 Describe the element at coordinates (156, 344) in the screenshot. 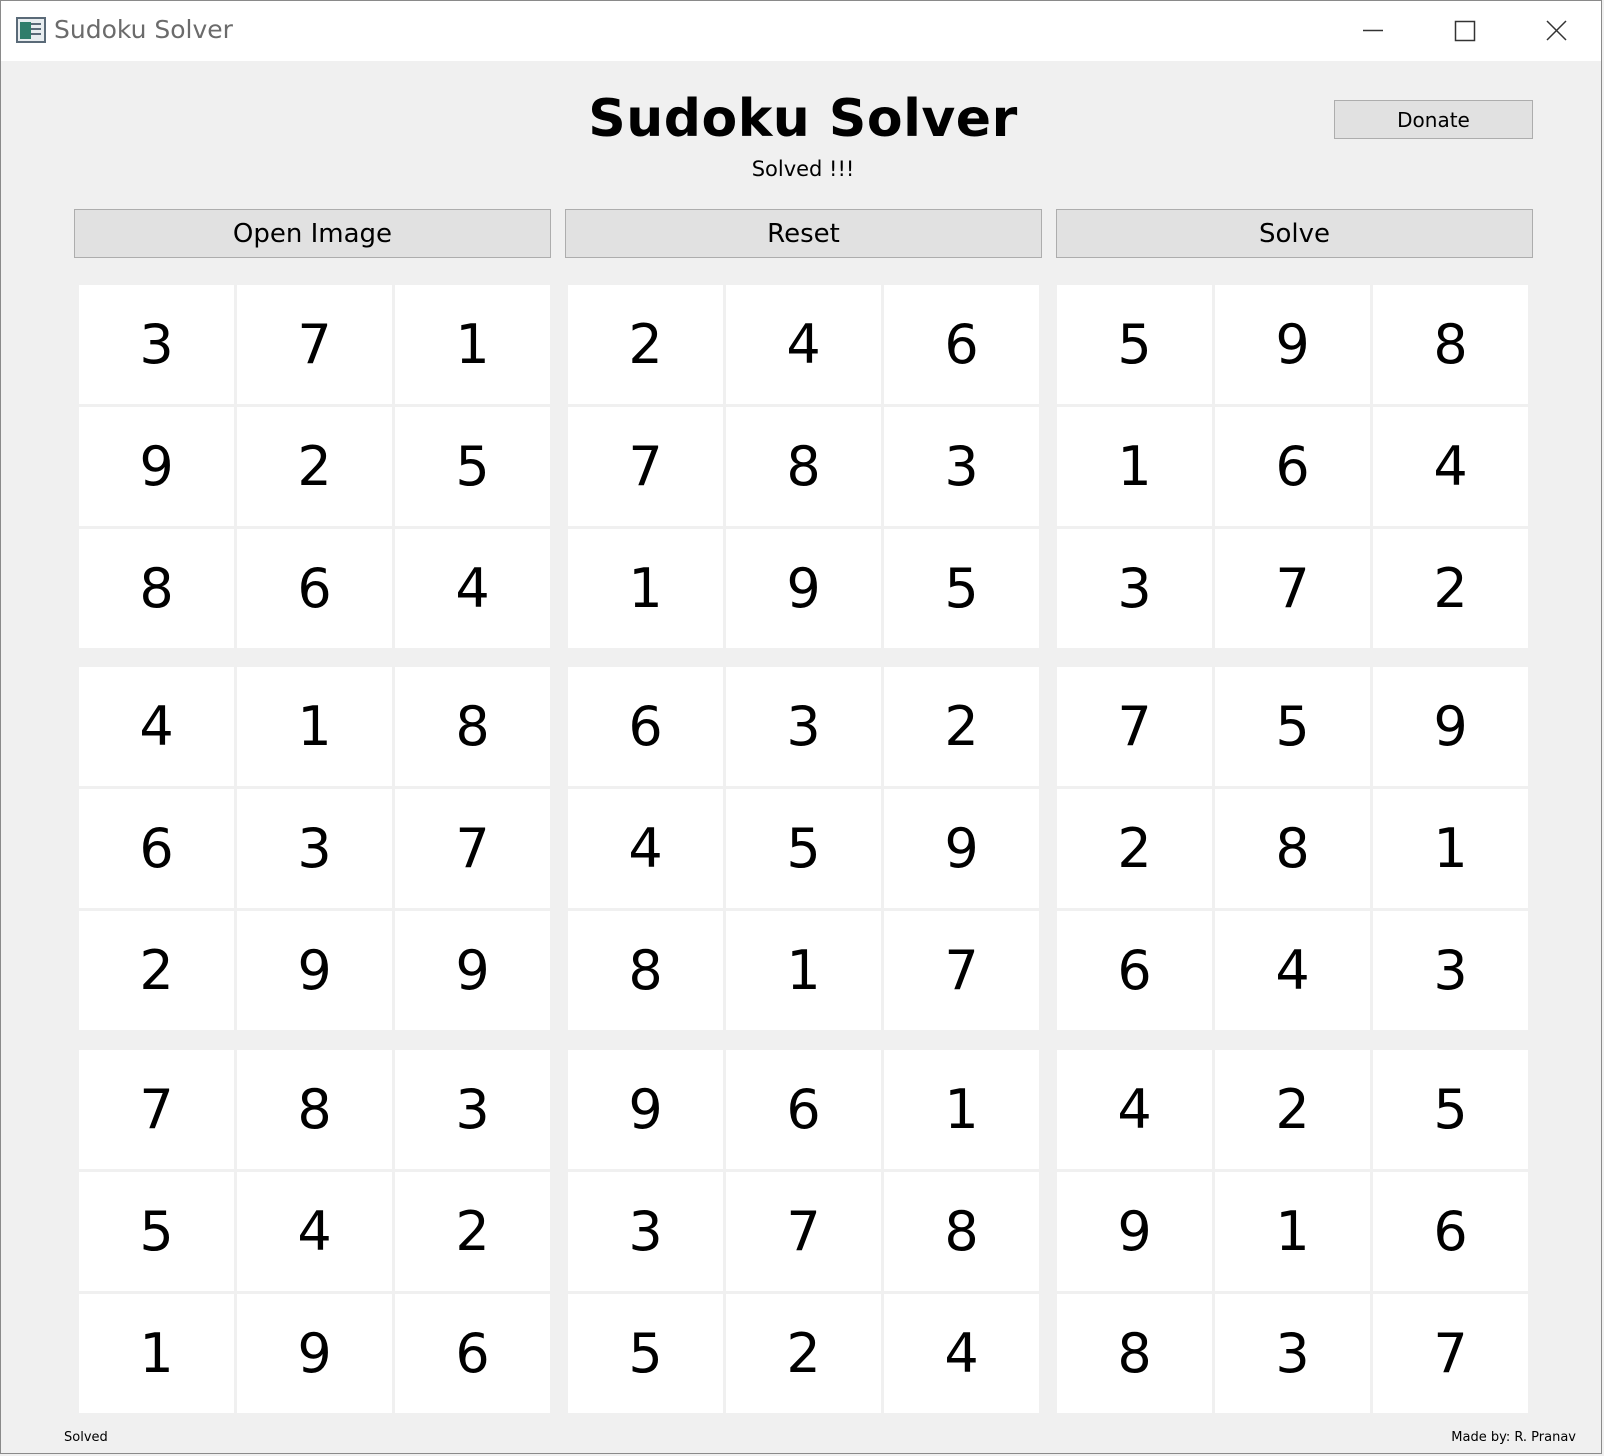

I see `sudoku-cell-r1-c1: 3` at that location.